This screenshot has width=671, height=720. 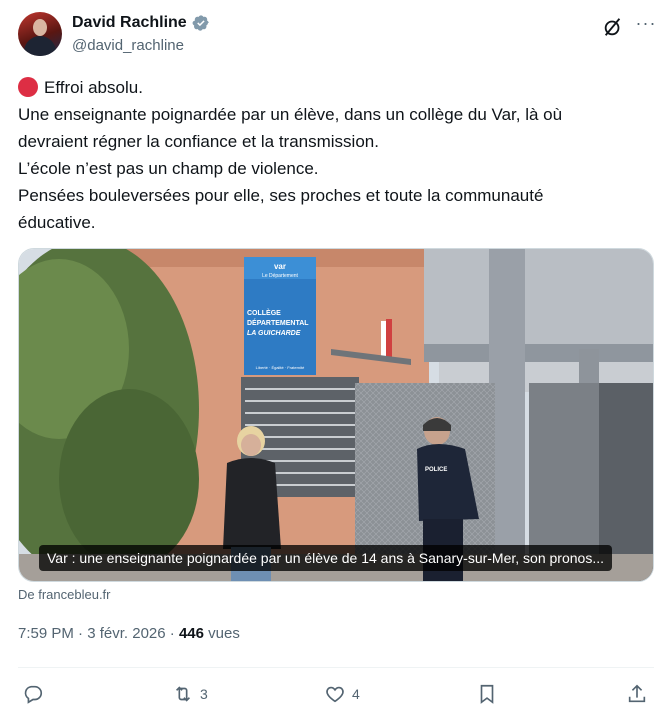 I want to click on name-row: David Rachline, so click(x=141, y=23).